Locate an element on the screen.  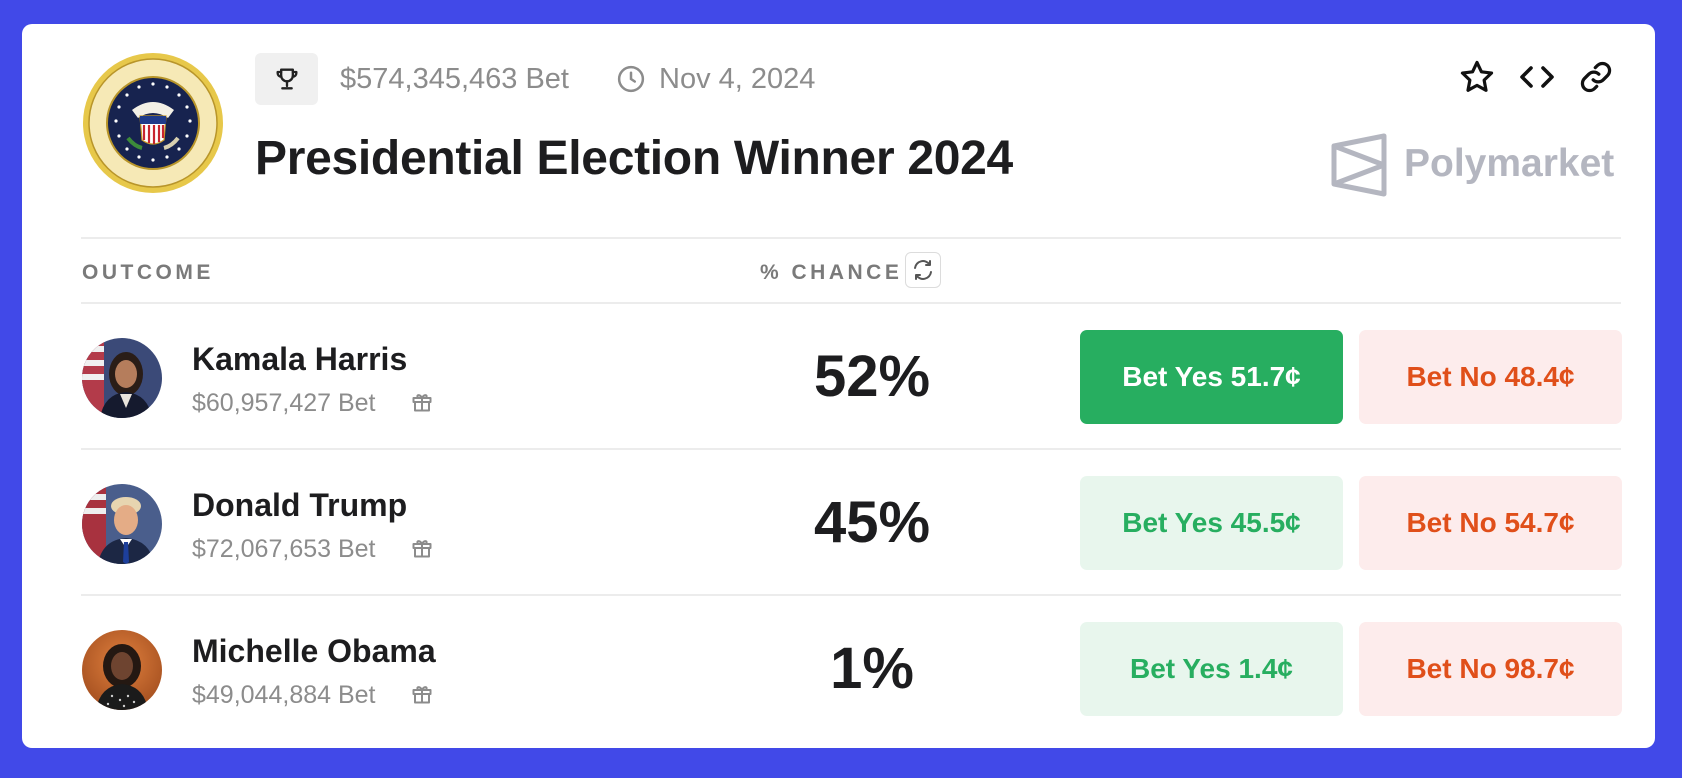
candidate-volume: $49,044,884 Bet is located at coordinates (284, 695).